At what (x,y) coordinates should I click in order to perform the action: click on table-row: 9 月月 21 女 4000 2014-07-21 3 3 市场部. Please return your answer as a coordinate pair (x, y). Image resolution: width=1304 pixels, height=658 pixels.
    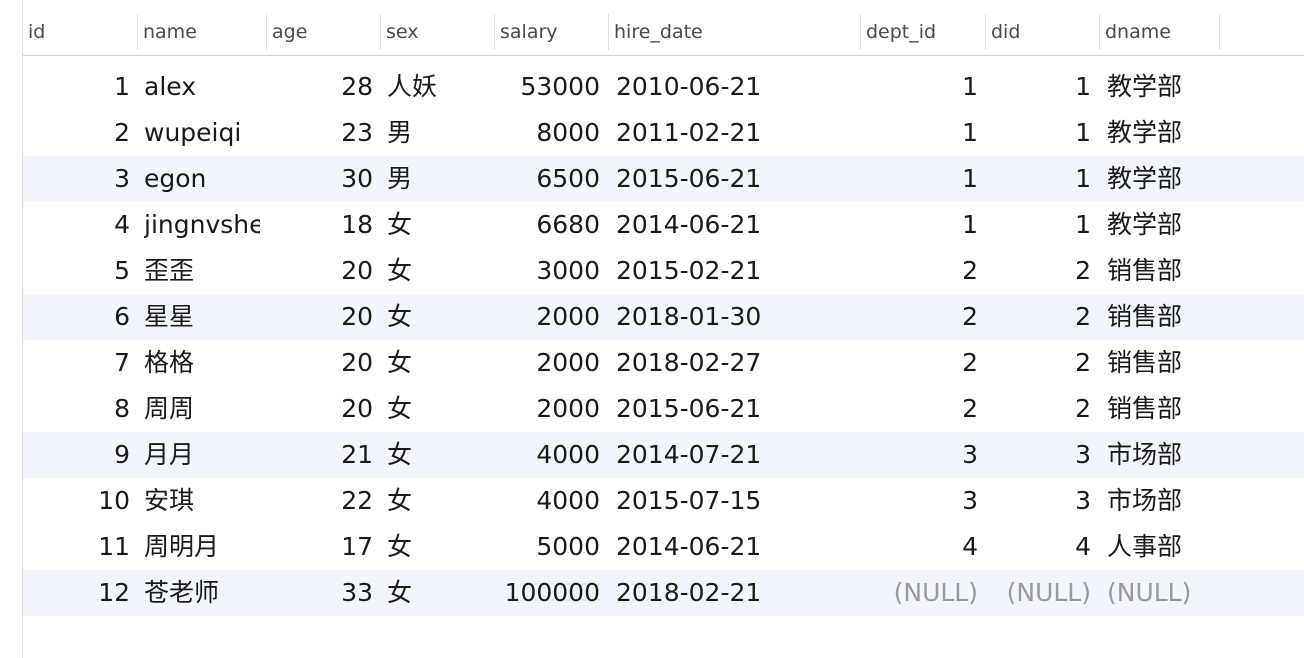
    Looking at the image, I should click on (663, 455).